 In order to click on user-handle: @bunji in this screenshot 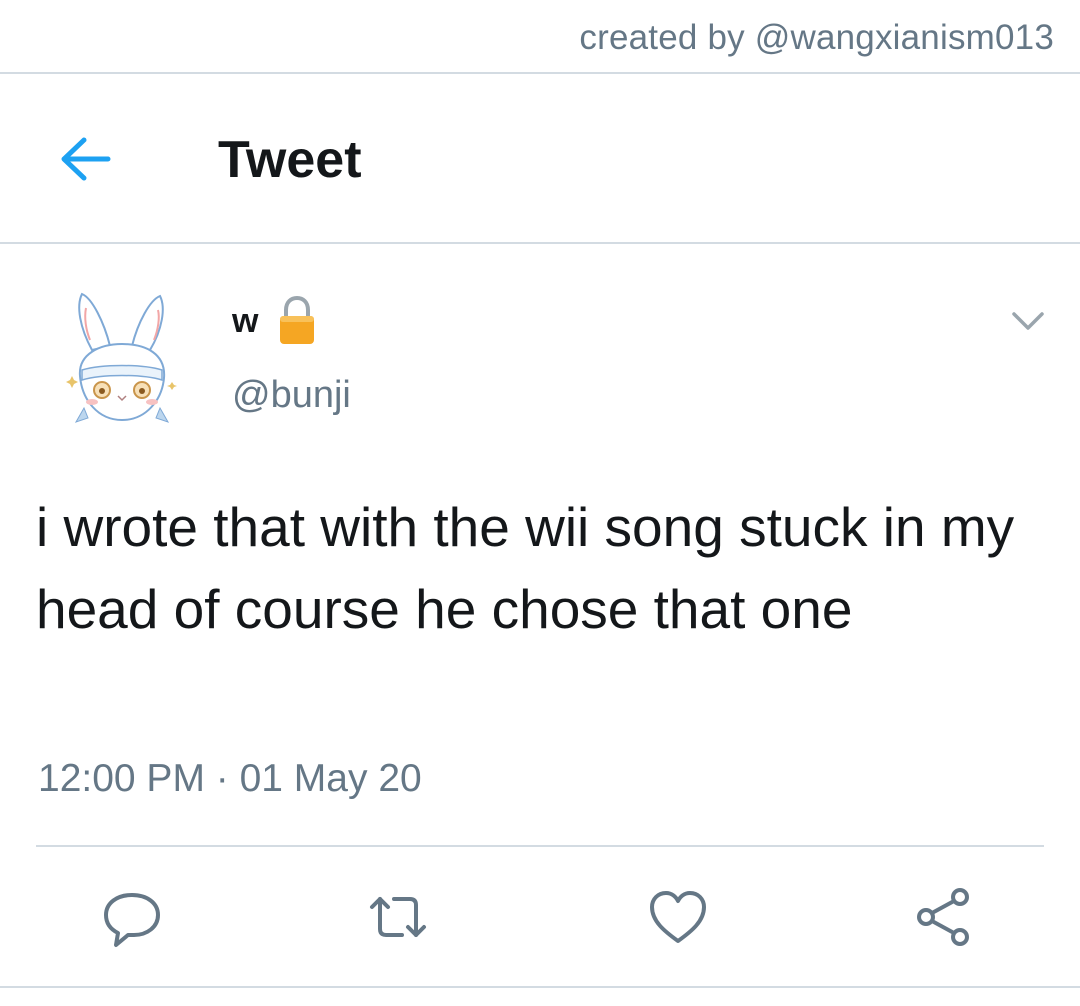, I will do `click(291, 395)`.